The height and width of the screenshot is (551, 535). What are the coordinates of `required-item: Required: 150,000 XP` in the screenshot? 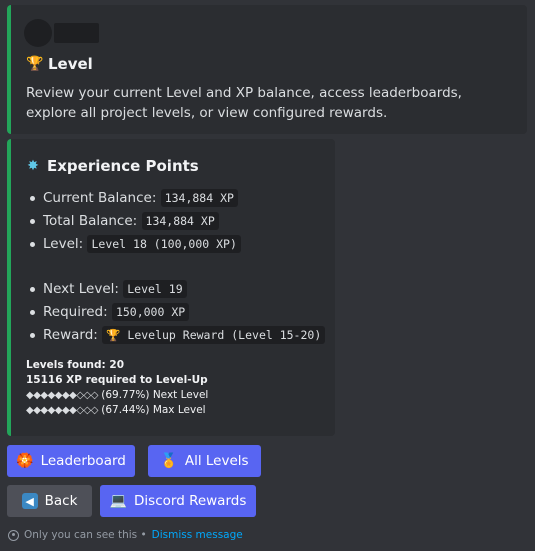 It's located at (177, 312).